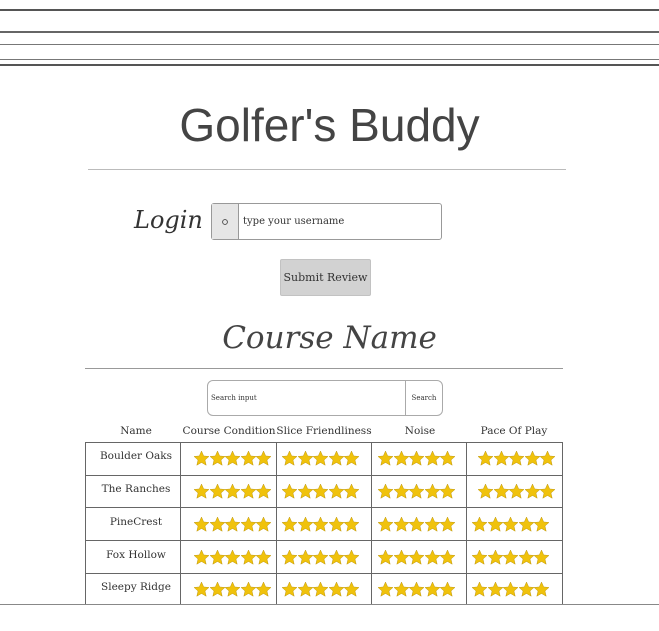  Describe the element at coordinates (136, 522) in the screenshot. I see `course-name-cell: PineCrest` at that location.